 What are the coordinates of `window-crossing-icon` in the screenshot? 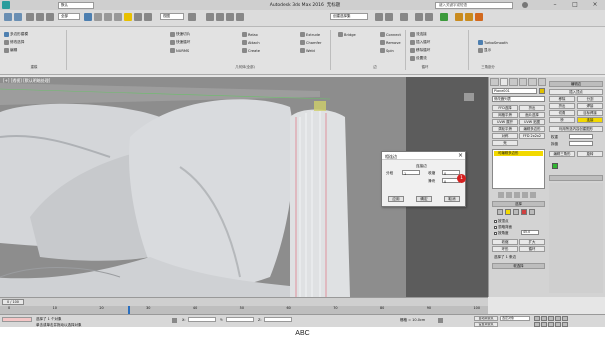 It's located at (118, 17).